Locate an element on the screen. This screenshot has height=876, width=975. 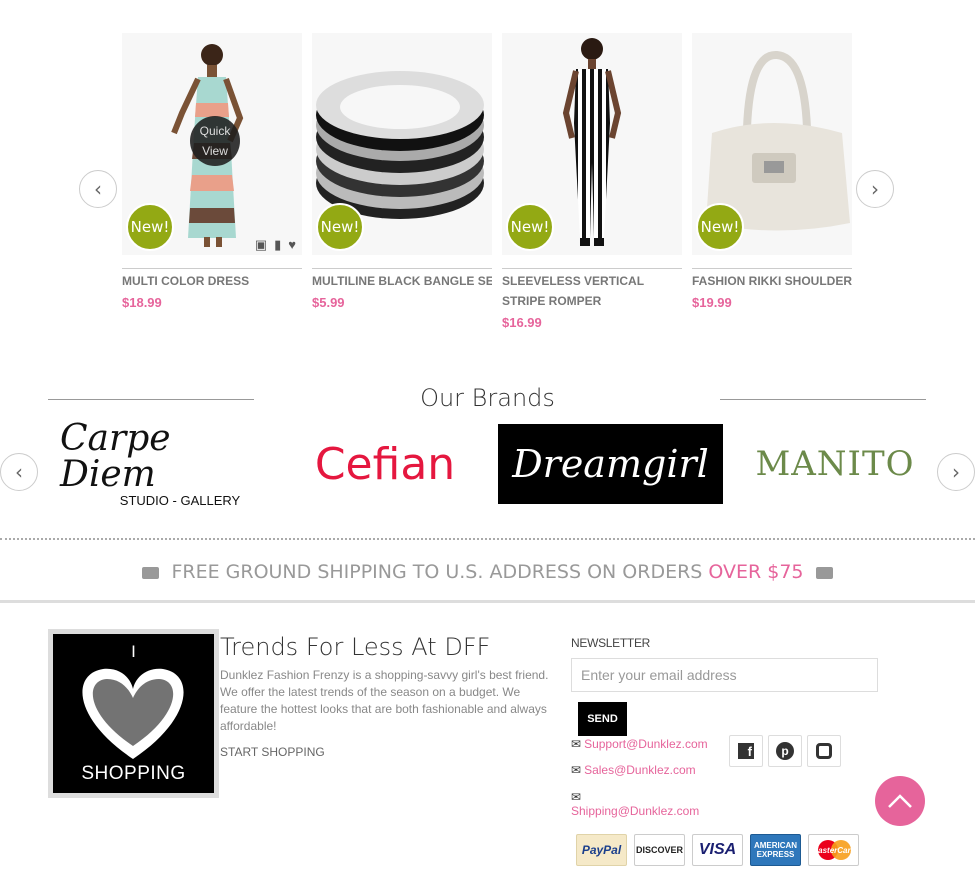
paypal-icon: PayPal is located at coordinates (601, 850).